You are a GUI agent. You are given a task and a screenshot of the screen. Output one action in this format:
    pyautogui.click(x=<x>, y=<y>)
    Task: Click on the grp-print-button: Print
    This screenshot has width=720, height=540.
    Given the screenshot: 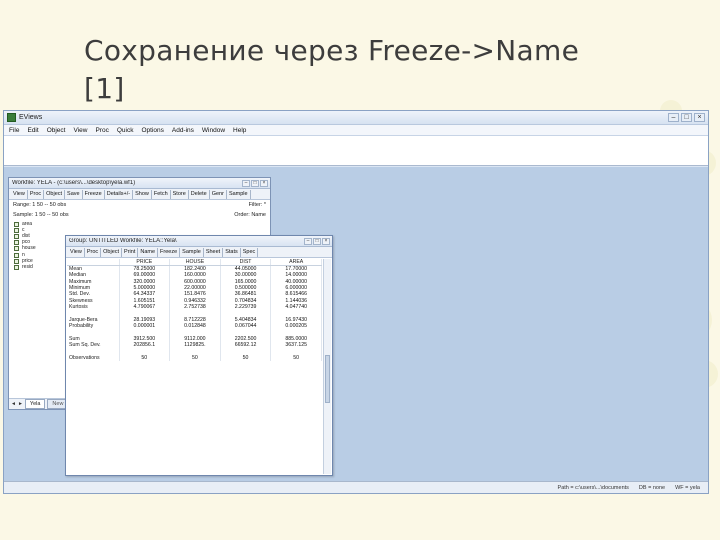 What is the action you would take?
    pyautogui.click(x=130, y=252)
    